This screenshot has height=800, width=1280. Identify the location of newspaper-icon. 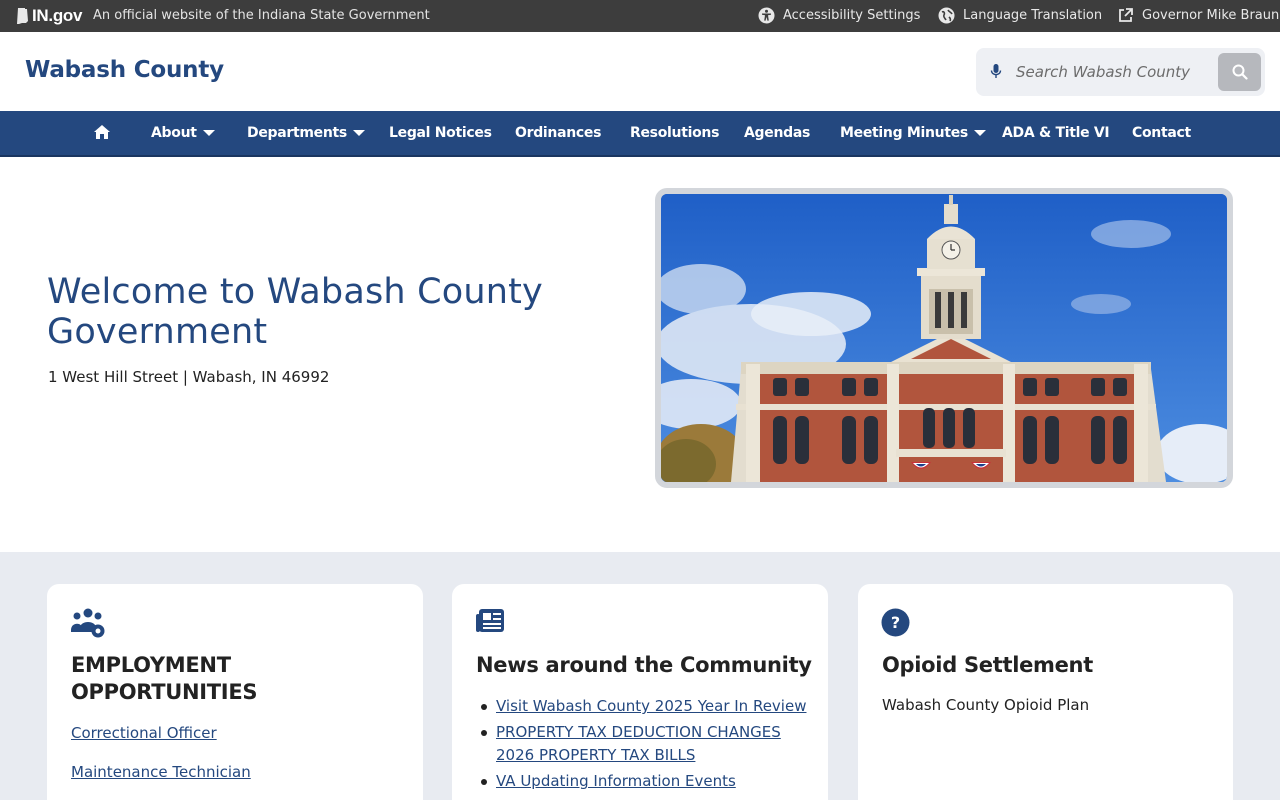
(490, 620).